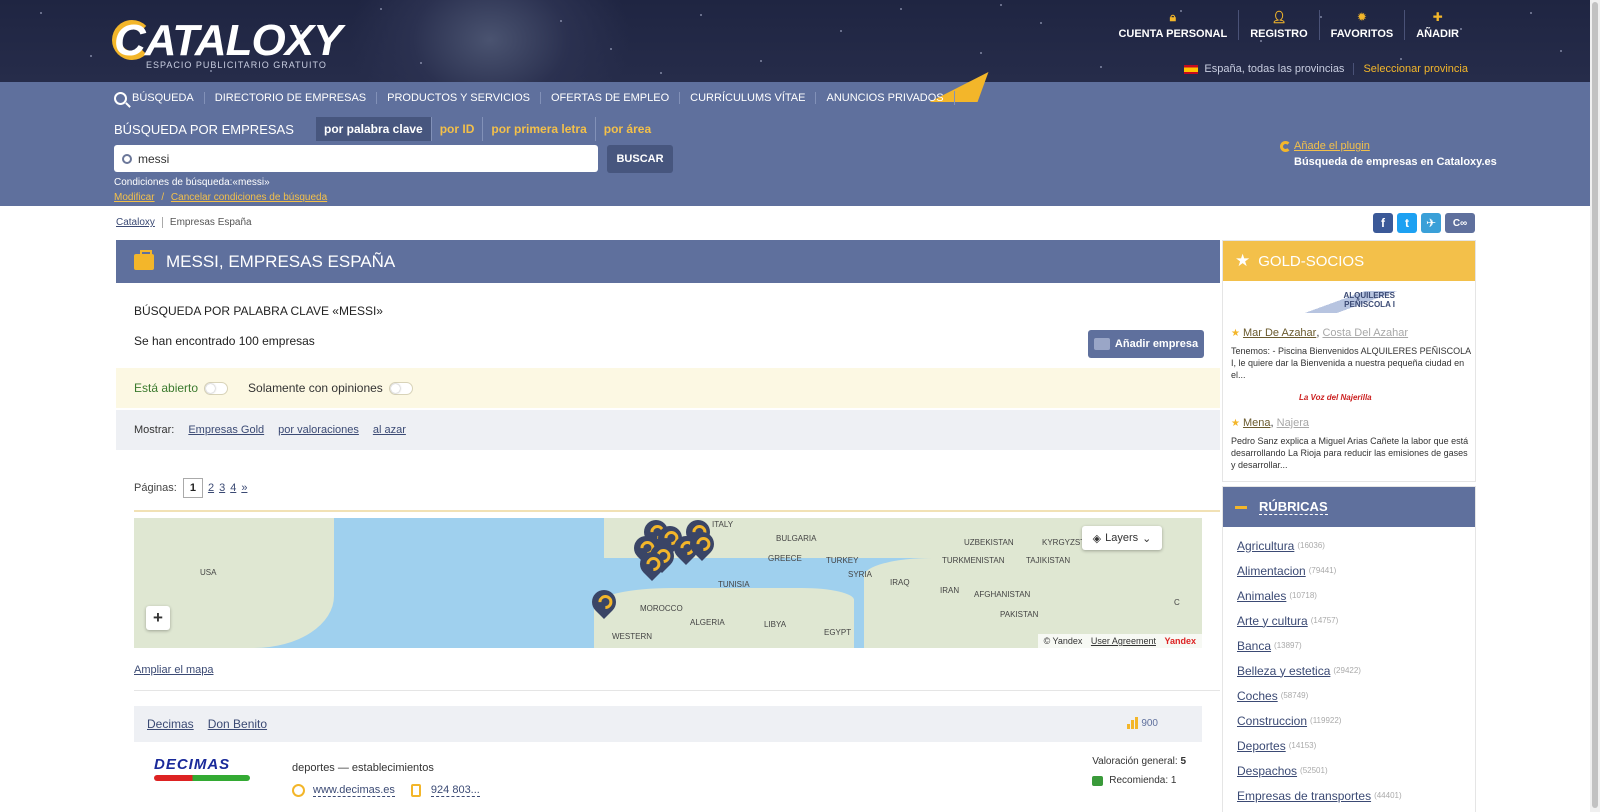  What do you see at coordinates (1349, 507) in the screenshot?
I see `categories-header: RÚBRICAS` at bounding box center [1349, 507].